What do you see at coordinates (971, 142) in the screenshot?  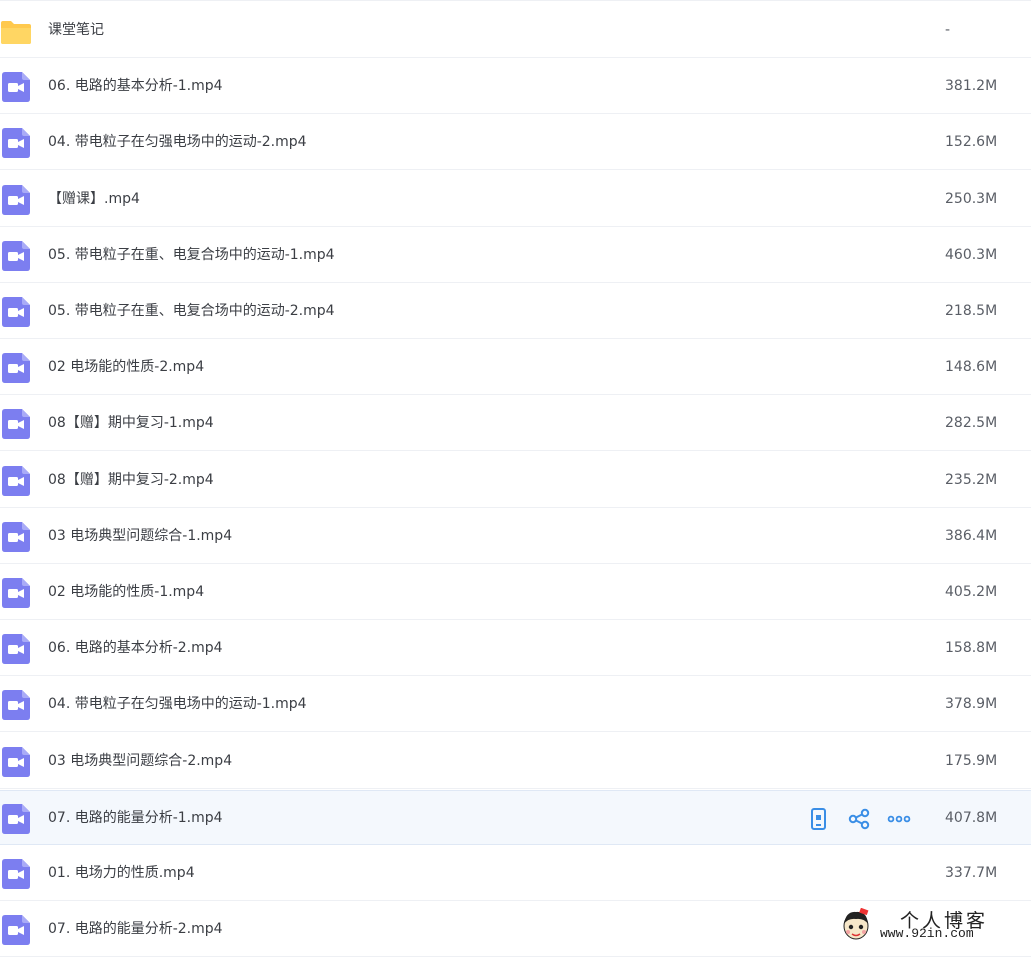 I see `file-size: 152.6M` at bounding box center [971, 142].